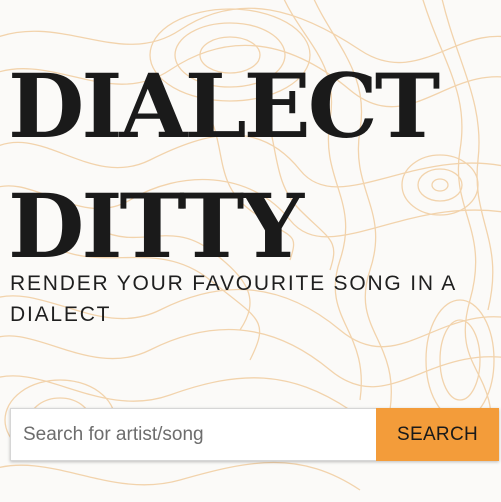 The height and width of the screenshot is (502, 501). What do you see at coordinates (437, 434) in the screenshot?
I see `search-button: SEARCH` at bounding box center [437, 434].